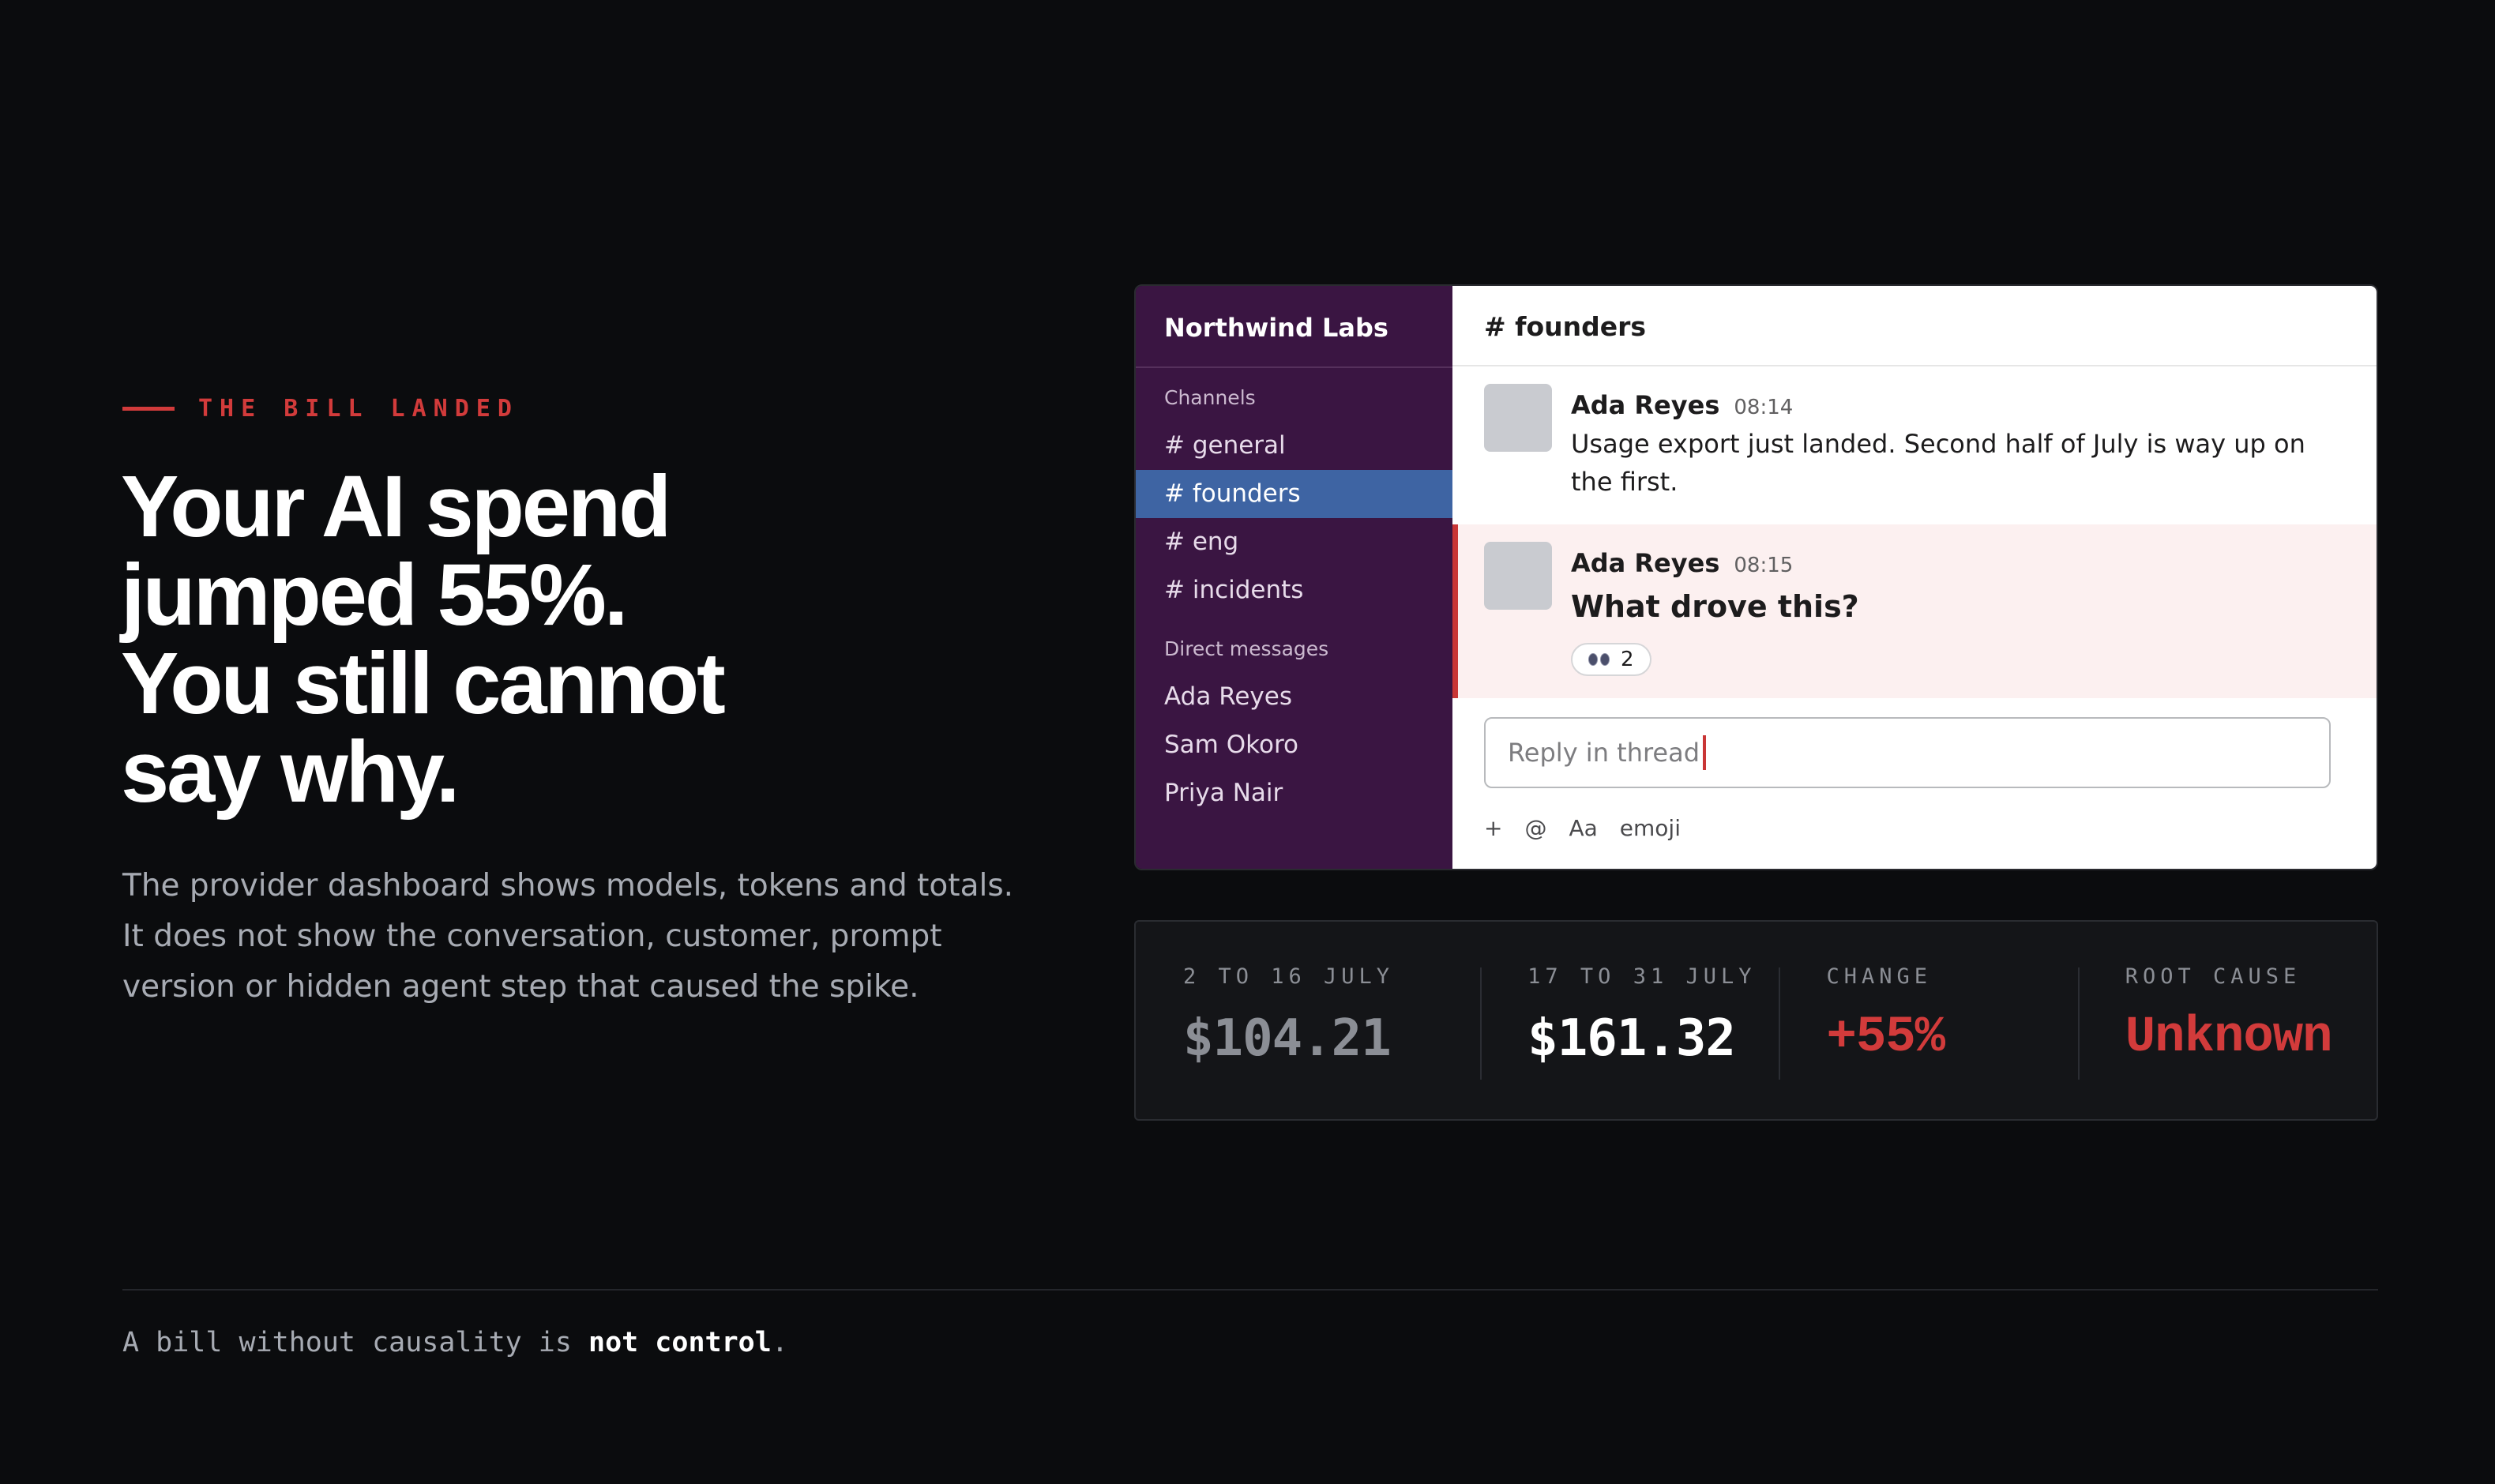 The width and height of the screenshot is (2495, 1484). Describe the element at coordinates (358, 409) in the screenshot. I see `eyebrow-text: THE BILL LANDED` at that location.